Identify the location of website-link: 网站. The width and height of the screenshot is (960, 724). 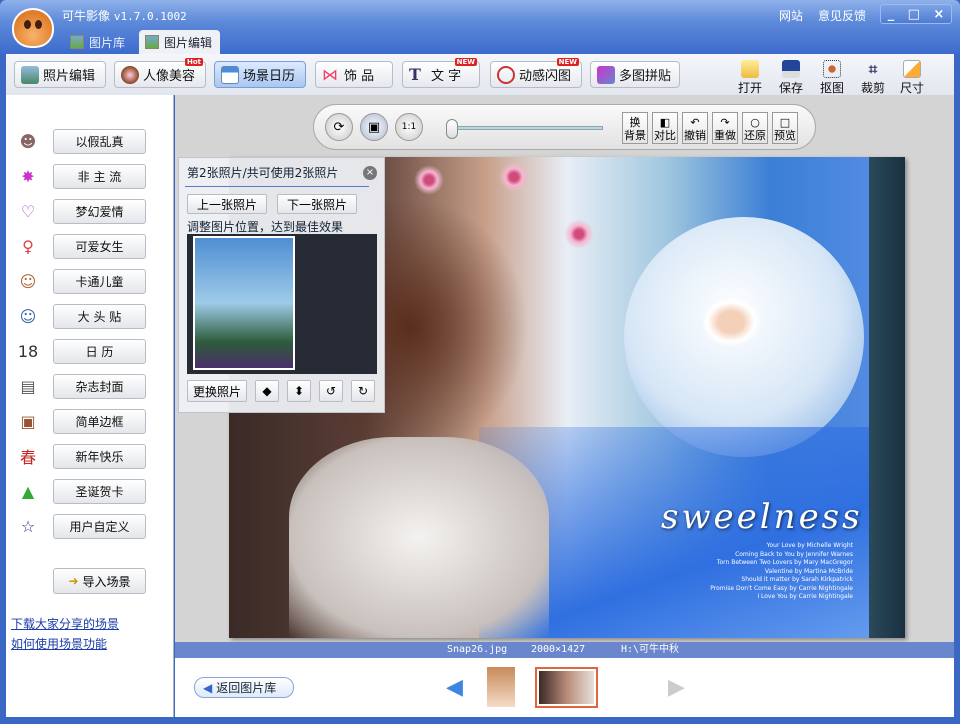
(791, 15).